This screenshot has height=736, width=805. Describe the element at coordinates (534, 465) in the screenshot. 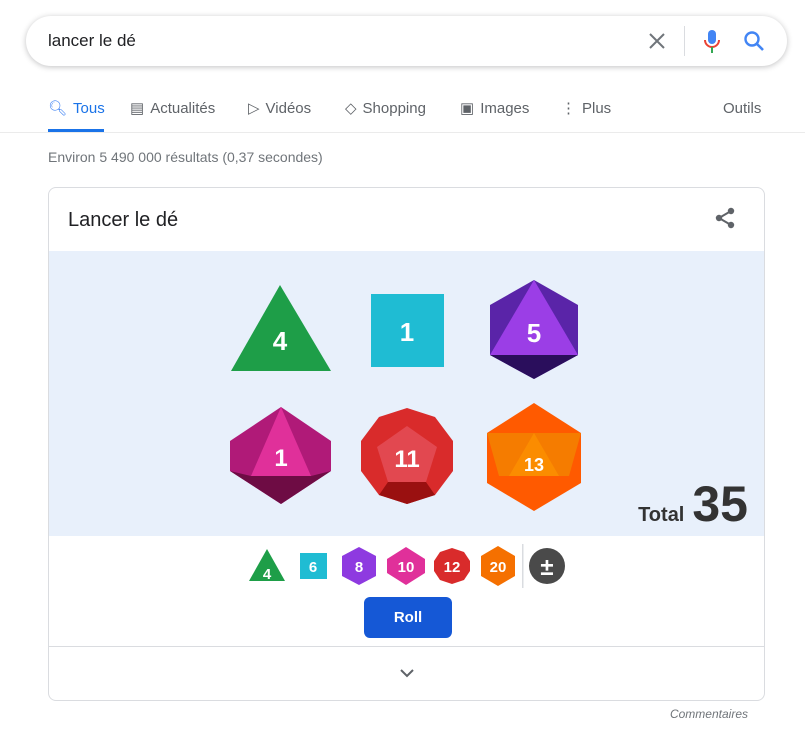

I see `svg-text: 13` at that location.